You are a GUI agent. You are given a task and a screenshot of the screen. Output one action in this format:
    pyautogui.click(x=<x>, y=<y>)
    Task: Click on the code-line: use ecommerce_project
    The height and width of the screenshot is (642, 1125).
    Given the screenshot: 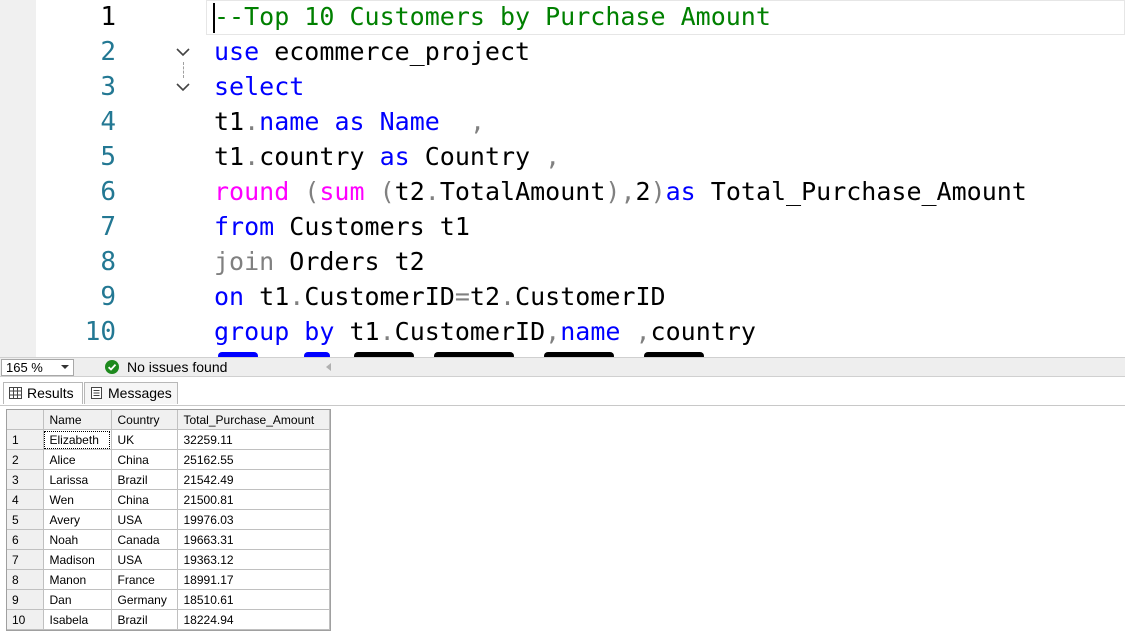 What is the action you would take?
    pyautogui.click(x=372, y=51)
    